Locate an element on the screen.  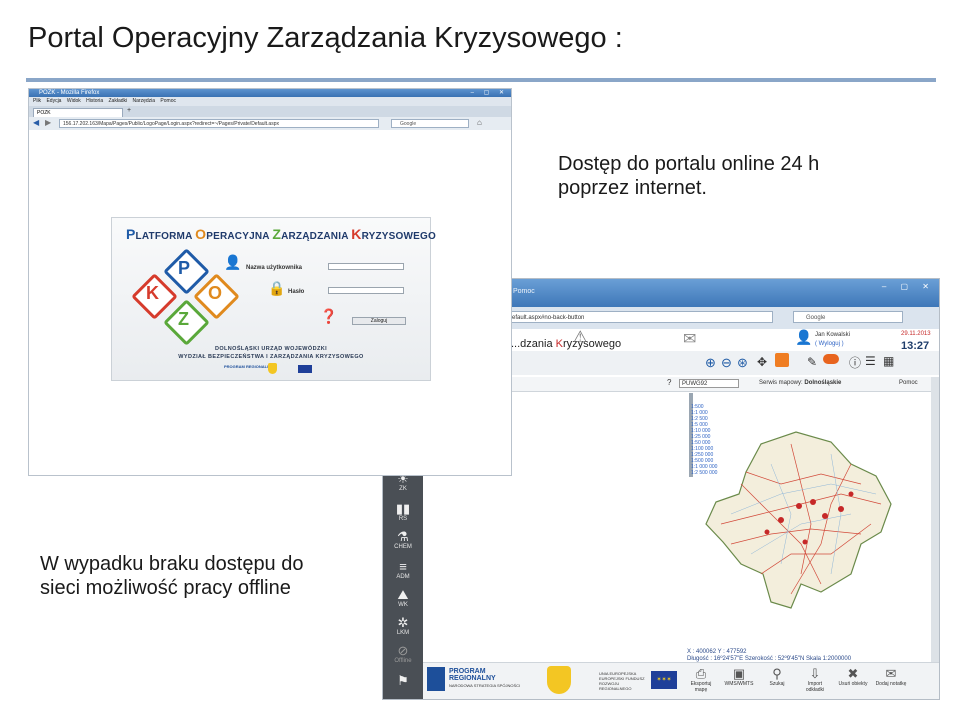
info-icon: ⓘ is located at coordinates (855, 362).